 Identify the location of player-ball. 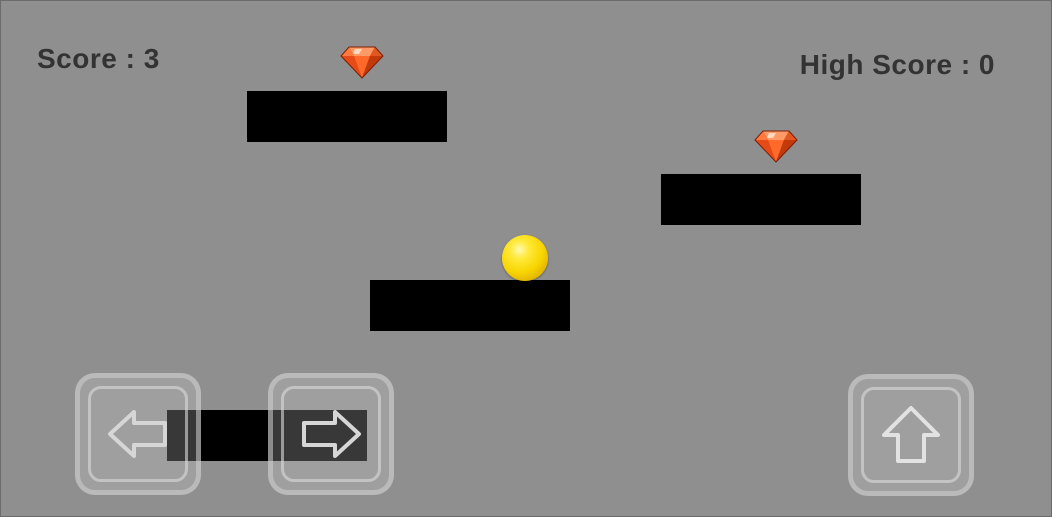
(525, 258).